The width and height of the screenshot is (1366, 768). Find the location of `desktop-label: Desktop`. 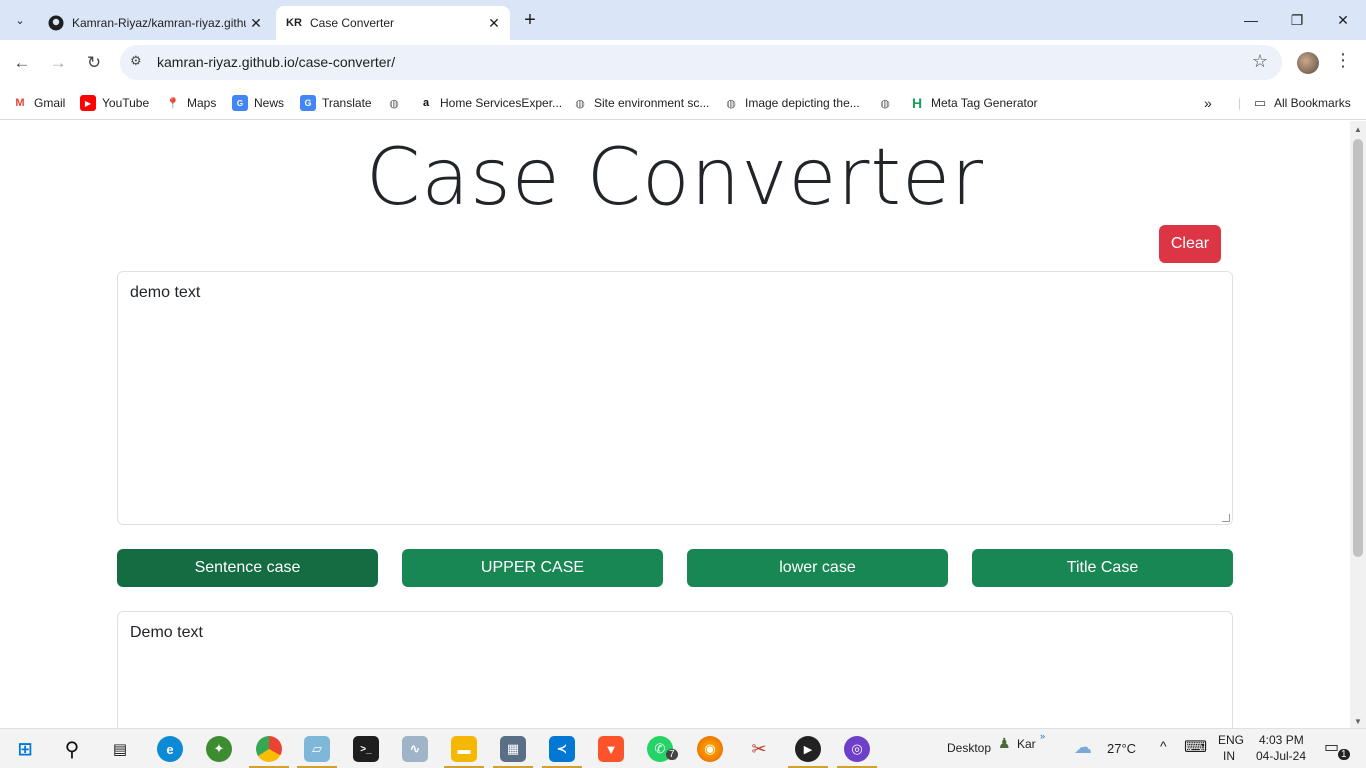

desktop-label: Desktop is located at coordinates (969, 748).